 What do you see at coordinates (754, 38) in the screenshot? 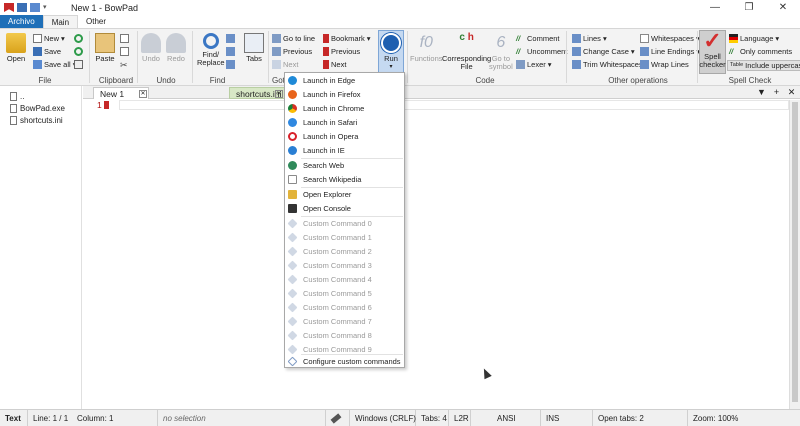
I see `language-button: Language ▾` at bounding box center [754, 38].